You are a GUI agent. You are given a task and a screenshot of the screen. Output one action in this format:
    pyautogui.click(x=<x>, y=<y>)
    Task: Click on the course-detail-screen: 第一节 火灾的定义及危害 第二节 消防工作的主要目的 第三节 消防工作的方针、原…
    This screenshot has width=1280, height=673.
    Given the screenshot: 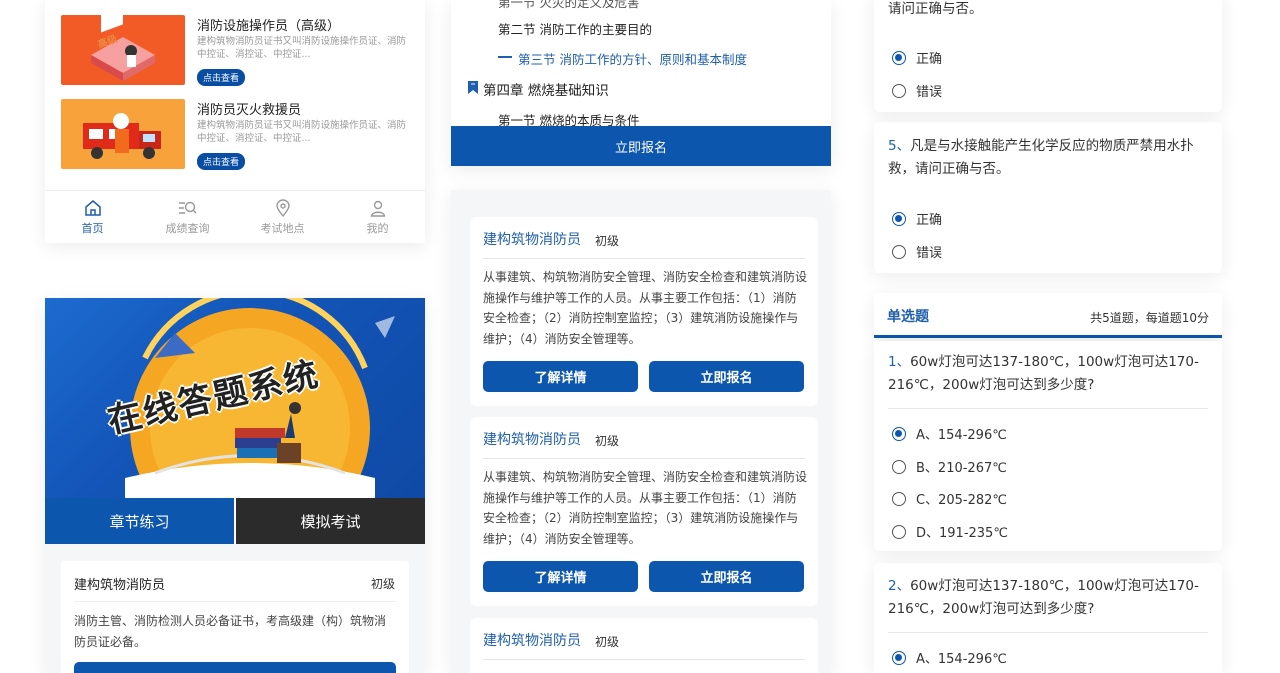 What is the action you would take?
    pyautogui.click(x=641, y=83)
    